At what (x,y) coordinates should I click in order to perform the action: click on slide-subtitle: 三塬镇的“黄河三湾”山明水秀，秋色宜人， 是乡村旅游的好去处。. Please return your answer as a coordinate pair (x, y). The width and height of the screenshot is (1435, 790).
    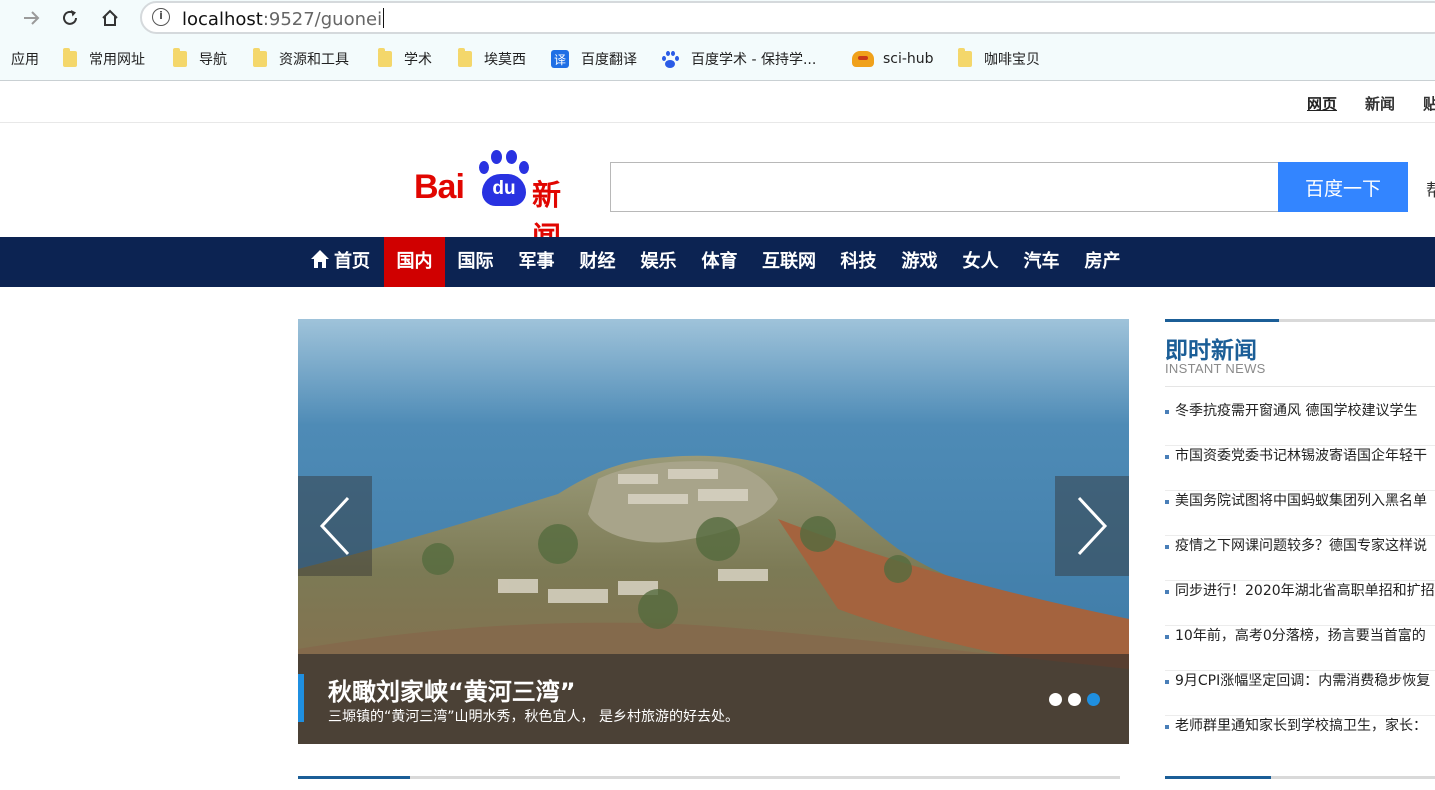
    Looking at the image, I should click on (533, 717).